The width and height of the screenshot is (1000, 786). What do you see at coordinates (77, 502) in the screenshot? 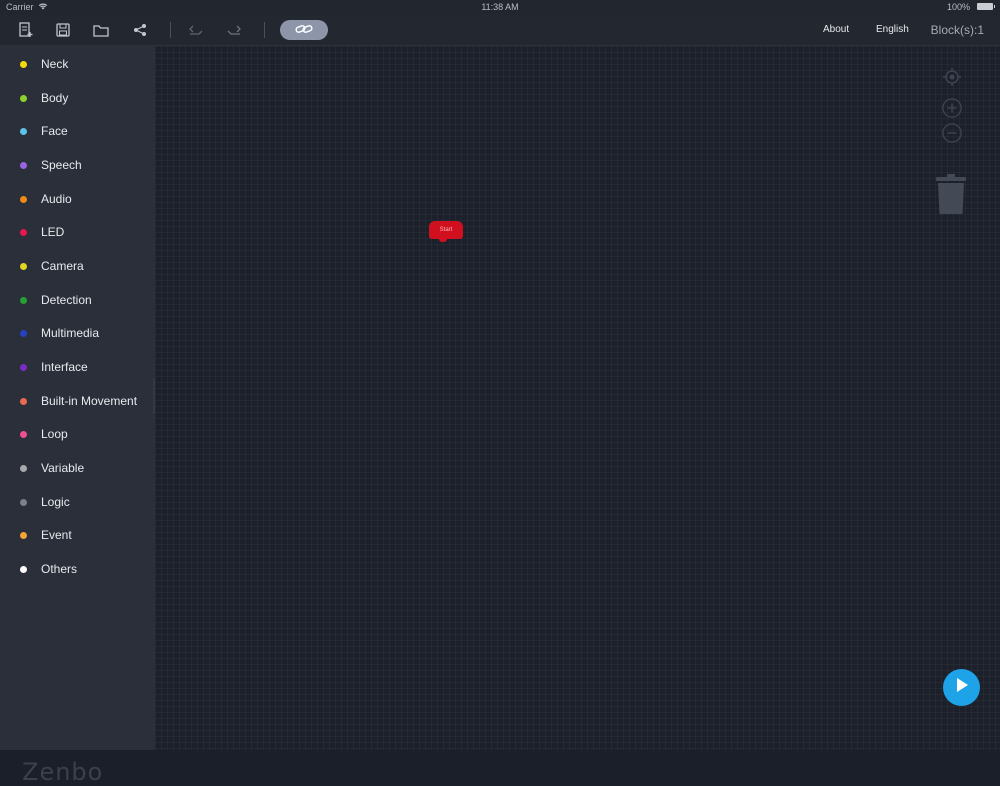
I see `category-logic: Logic` at bounding box center [77, 502].